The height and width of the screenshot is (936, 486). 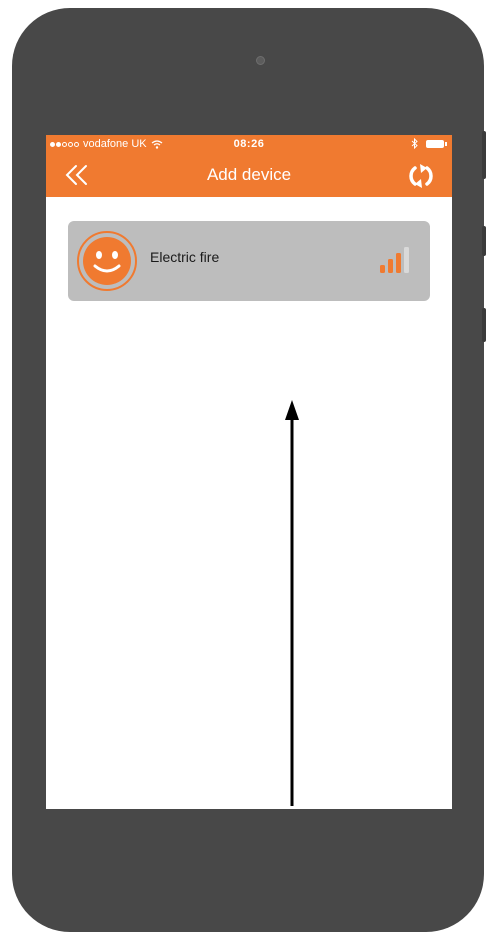 I want to click on double-chevron-left-icon, so click(x=76, y=175).